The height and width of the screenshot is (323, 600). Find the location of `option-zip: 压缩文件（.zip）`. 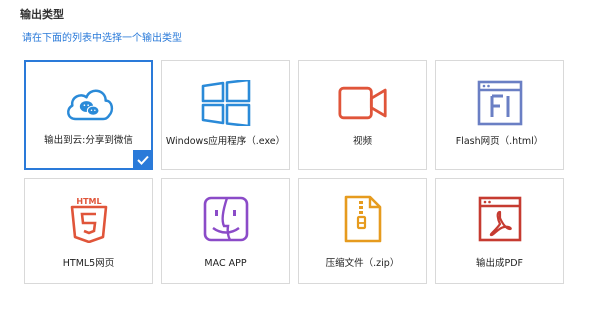

option-zip: 压缩文件（.zip） is located at coordinates (362, 231).